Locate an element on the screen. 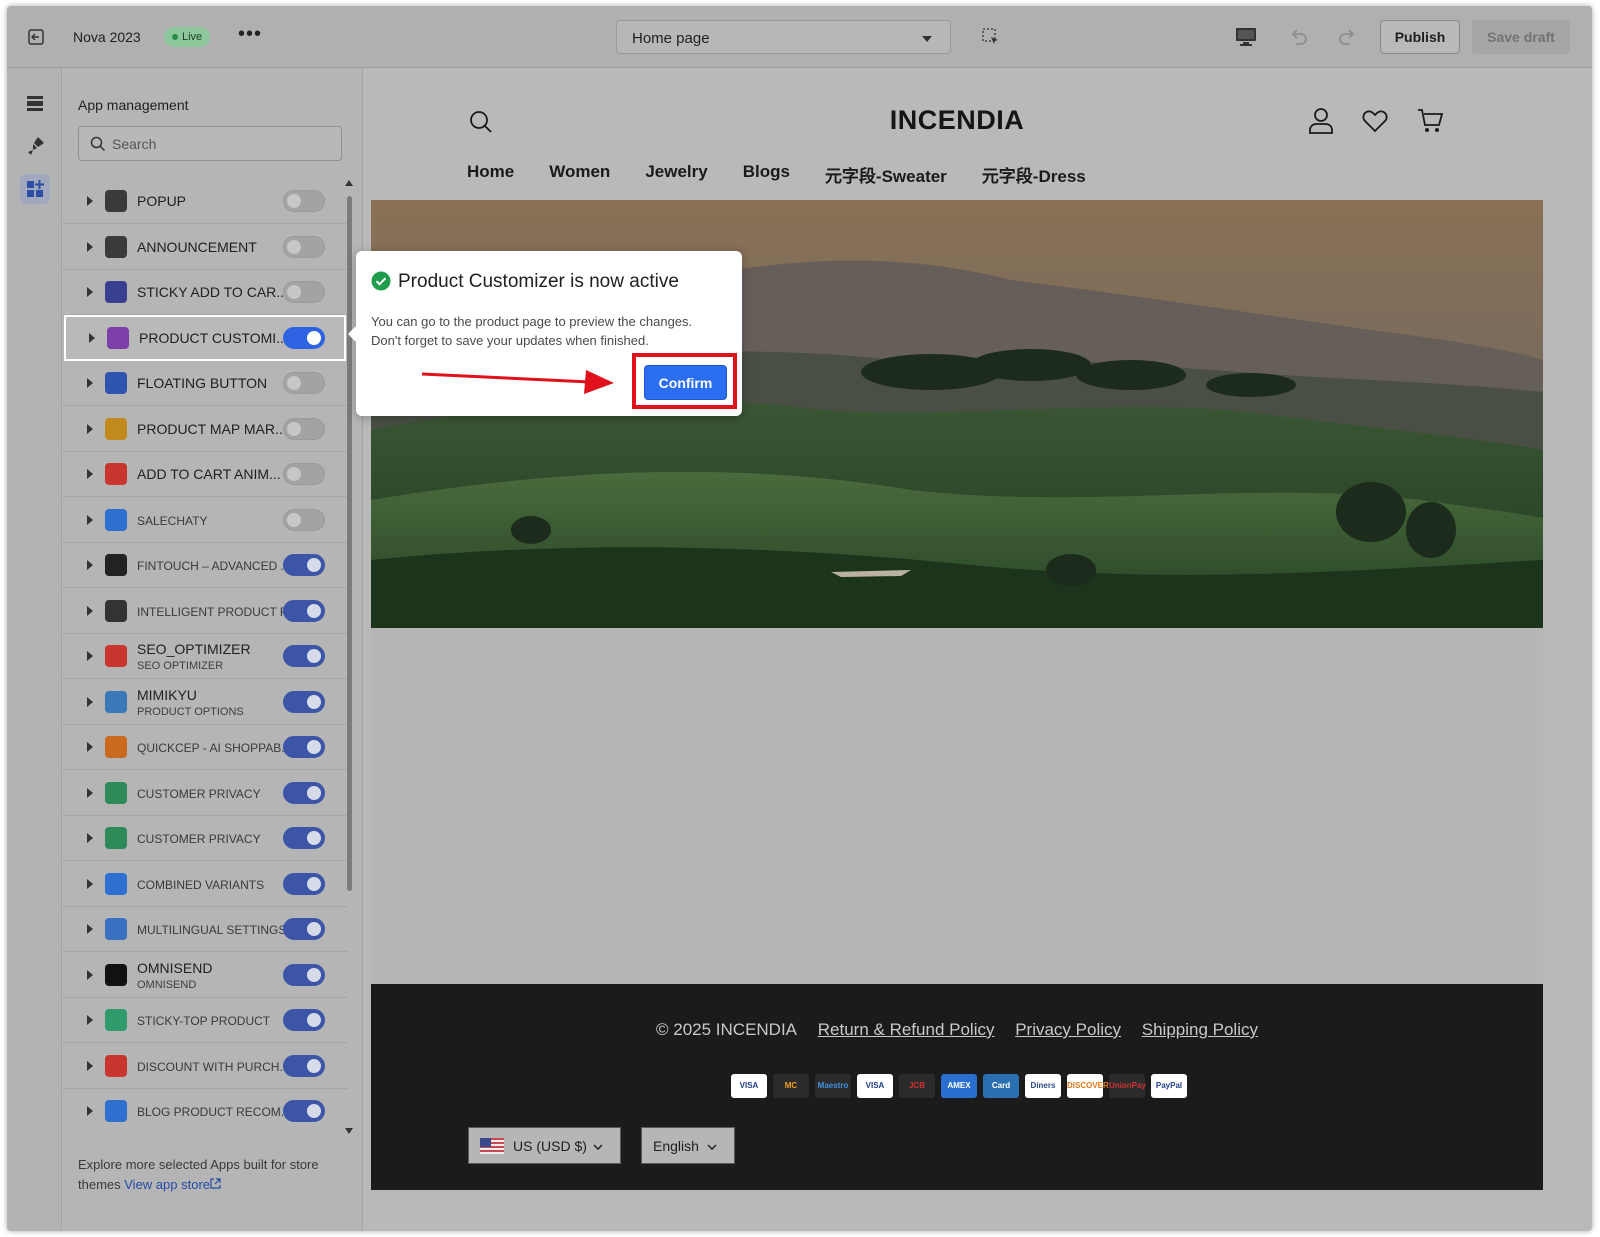 This screenshot has width=1600, height=1237. brush-icon is located at coordinates (36, 146).